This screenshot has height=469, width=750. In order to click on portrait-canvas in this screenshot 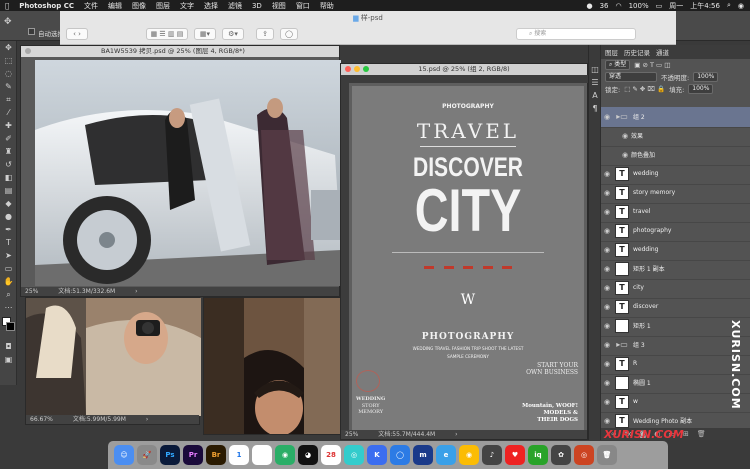, I will do `click(113, 357)`.